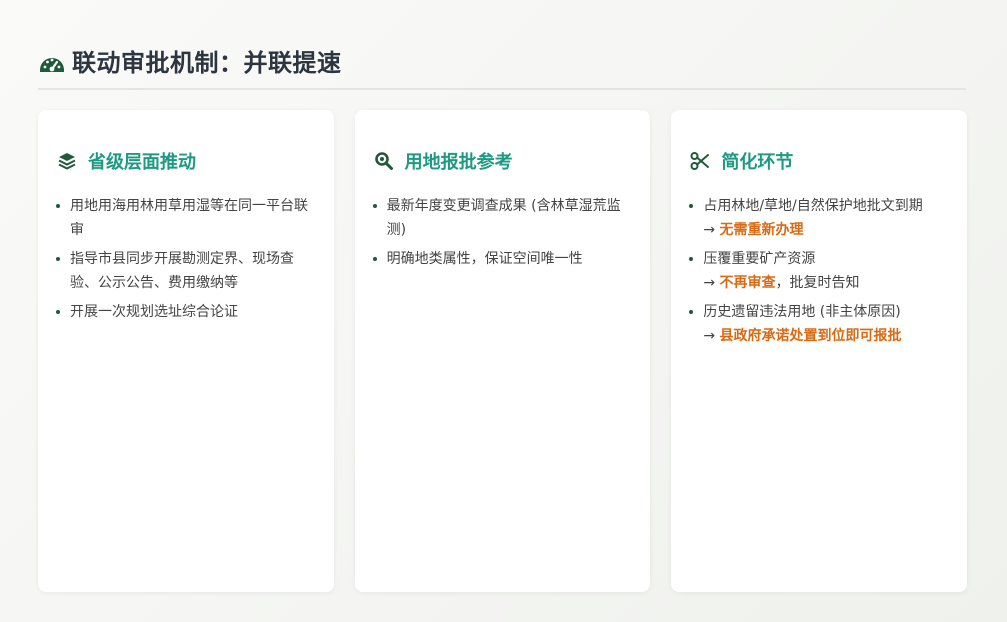 Image resolution: width=1007 pixels, height=622 pixels. Describe the element at coordinates (186, 312) in the screenshot. I see `list-item: 开展一次规划选址综合论证` at that location.